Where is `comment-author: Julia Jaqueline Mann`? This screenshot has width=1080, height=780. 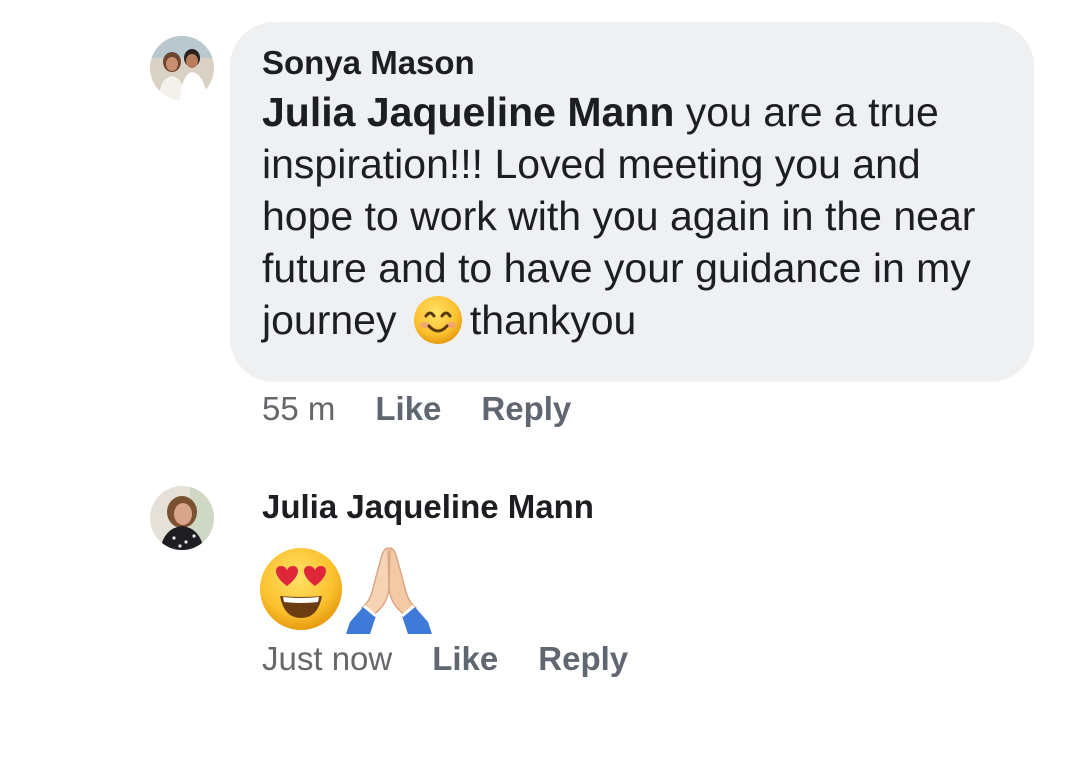 comment-author: Julia Jaqueline Mann is located at coordinates (428, 507).